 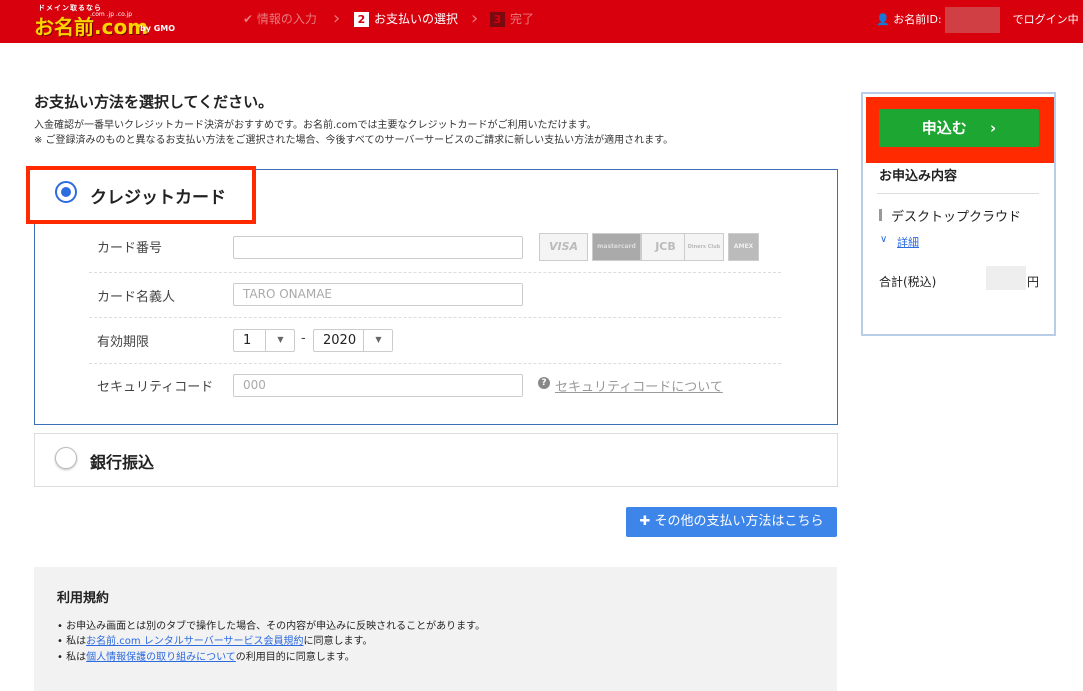 I want to click on question-icon: ?, so click(x=544, y=383).